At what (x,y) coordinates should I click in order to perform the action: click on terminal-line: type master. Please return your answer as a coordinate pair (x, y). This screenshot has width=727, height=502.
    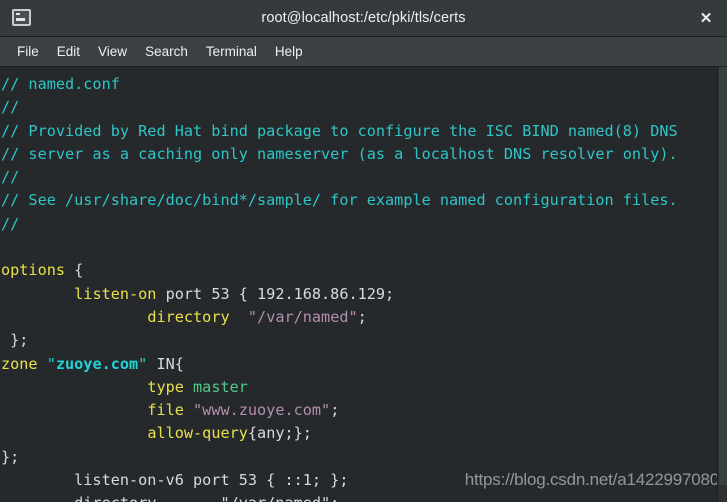
    Looking at the image, I should click on (359, 387).